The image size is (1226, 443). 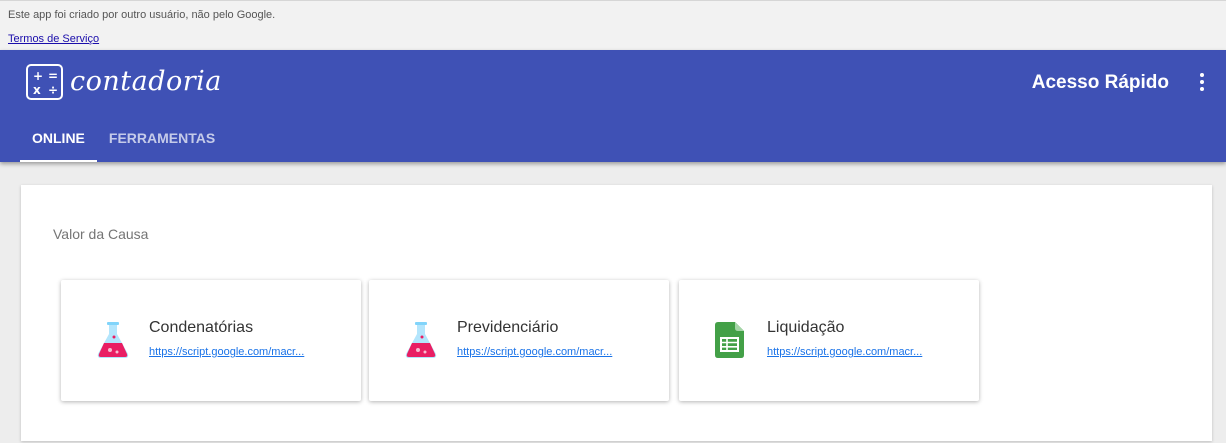 I want to click on tab-ferramentas: FERRAMENTAS, so click(x=162, y=139).